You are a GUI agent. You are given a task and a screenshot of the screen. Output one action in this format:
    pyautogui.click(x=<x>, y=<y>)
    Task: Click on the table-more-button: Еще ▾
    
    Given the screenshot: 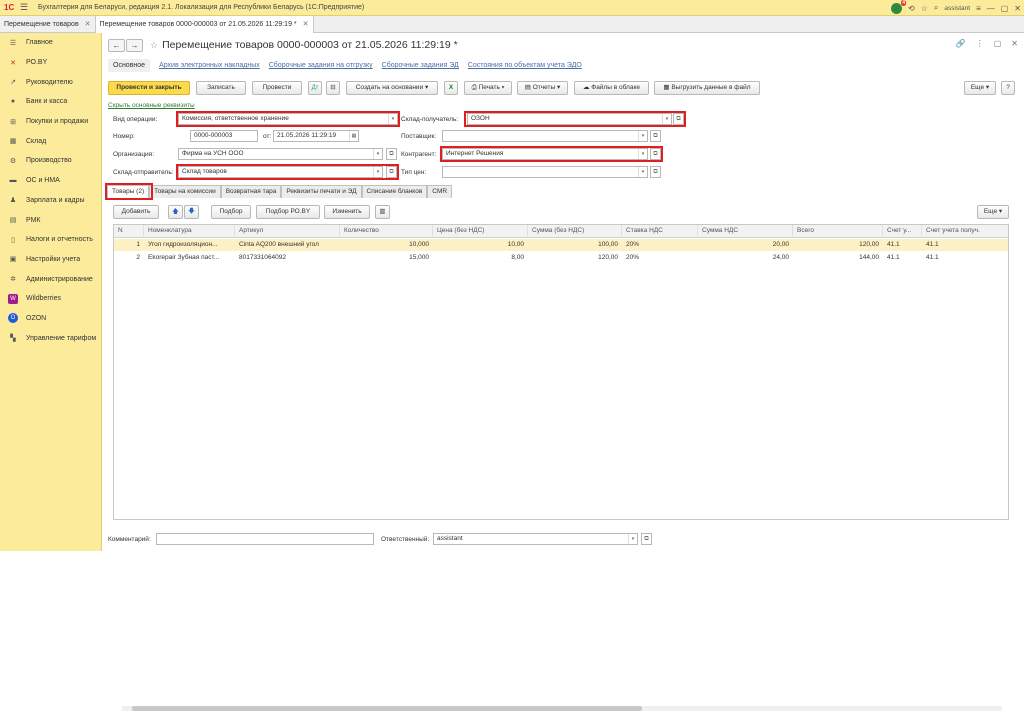 What is the action you would take?
    pyautogui.click(x=993, y=212)
    